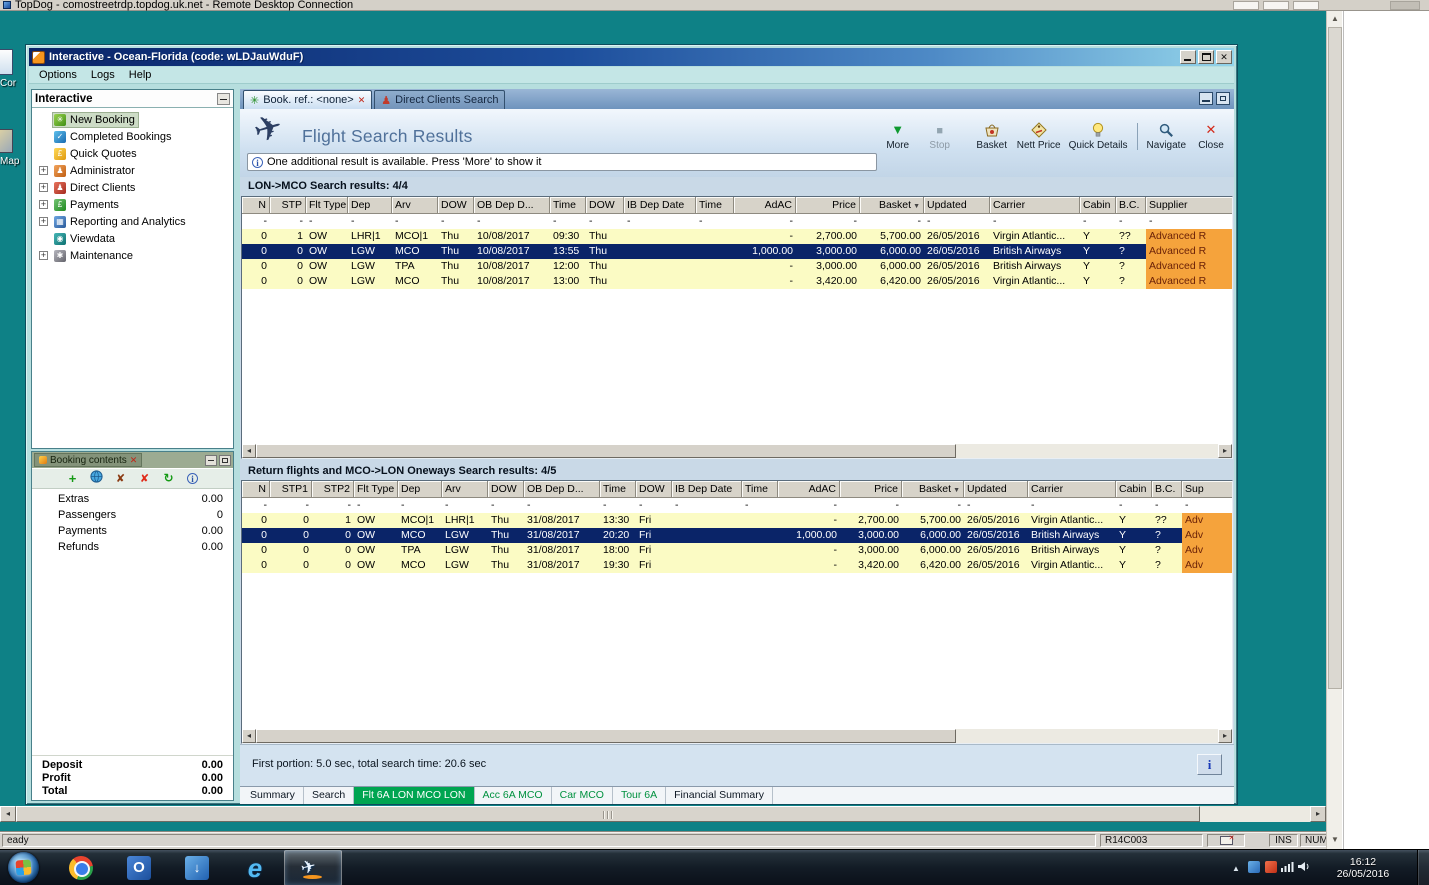  What do you see at coordinates (513, 795) in the screenshot?
I see `bottom-tab-acc-6a-mco: Acc 6A MCO` at bounding box center [513, 795].